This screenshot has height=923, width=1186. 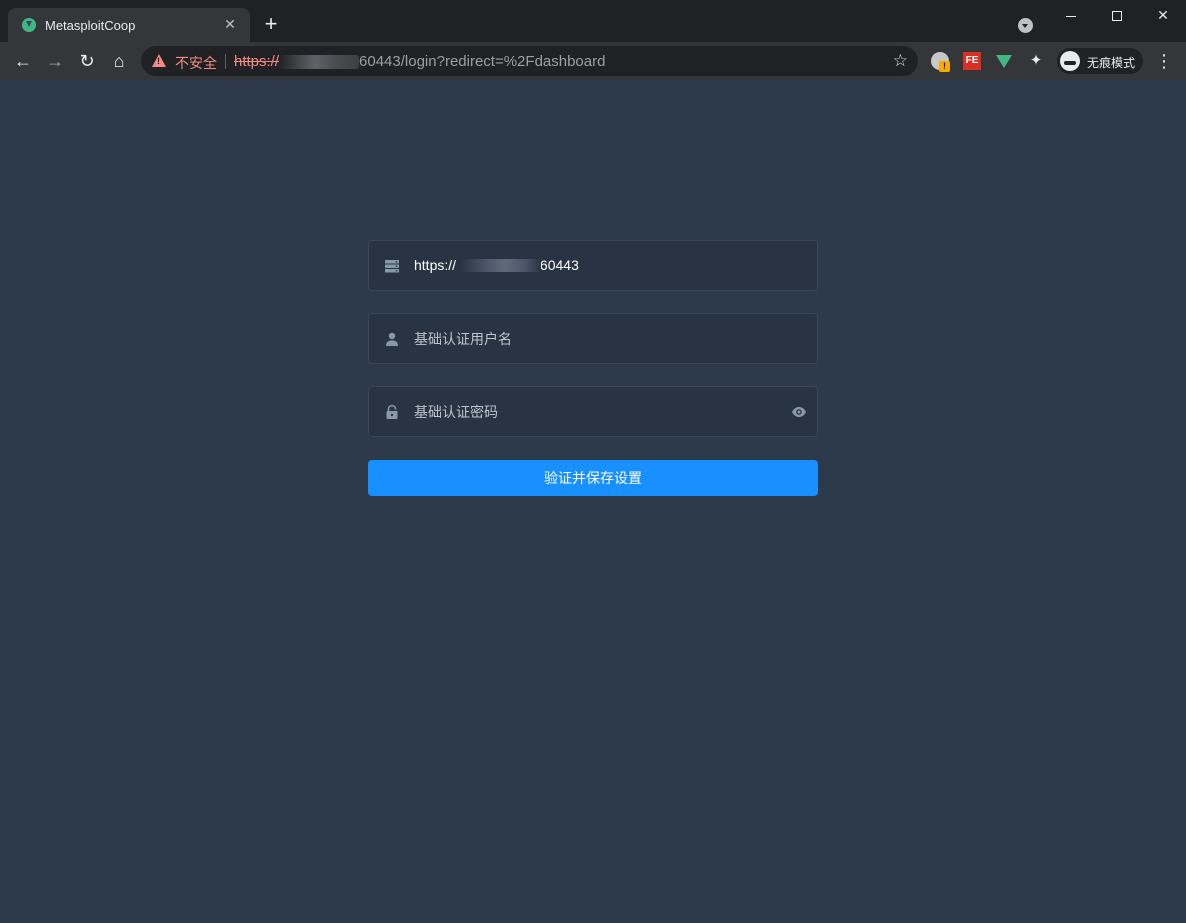 What do you see at coordinates (435, 265) in the screenshot?
I see `server-url-scheme: https://` at bounding box center [435, 265].